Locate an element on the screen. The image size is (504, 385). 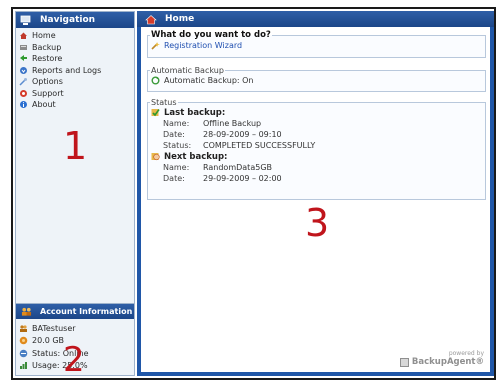
options-icon is located at coordinates (23, 82).